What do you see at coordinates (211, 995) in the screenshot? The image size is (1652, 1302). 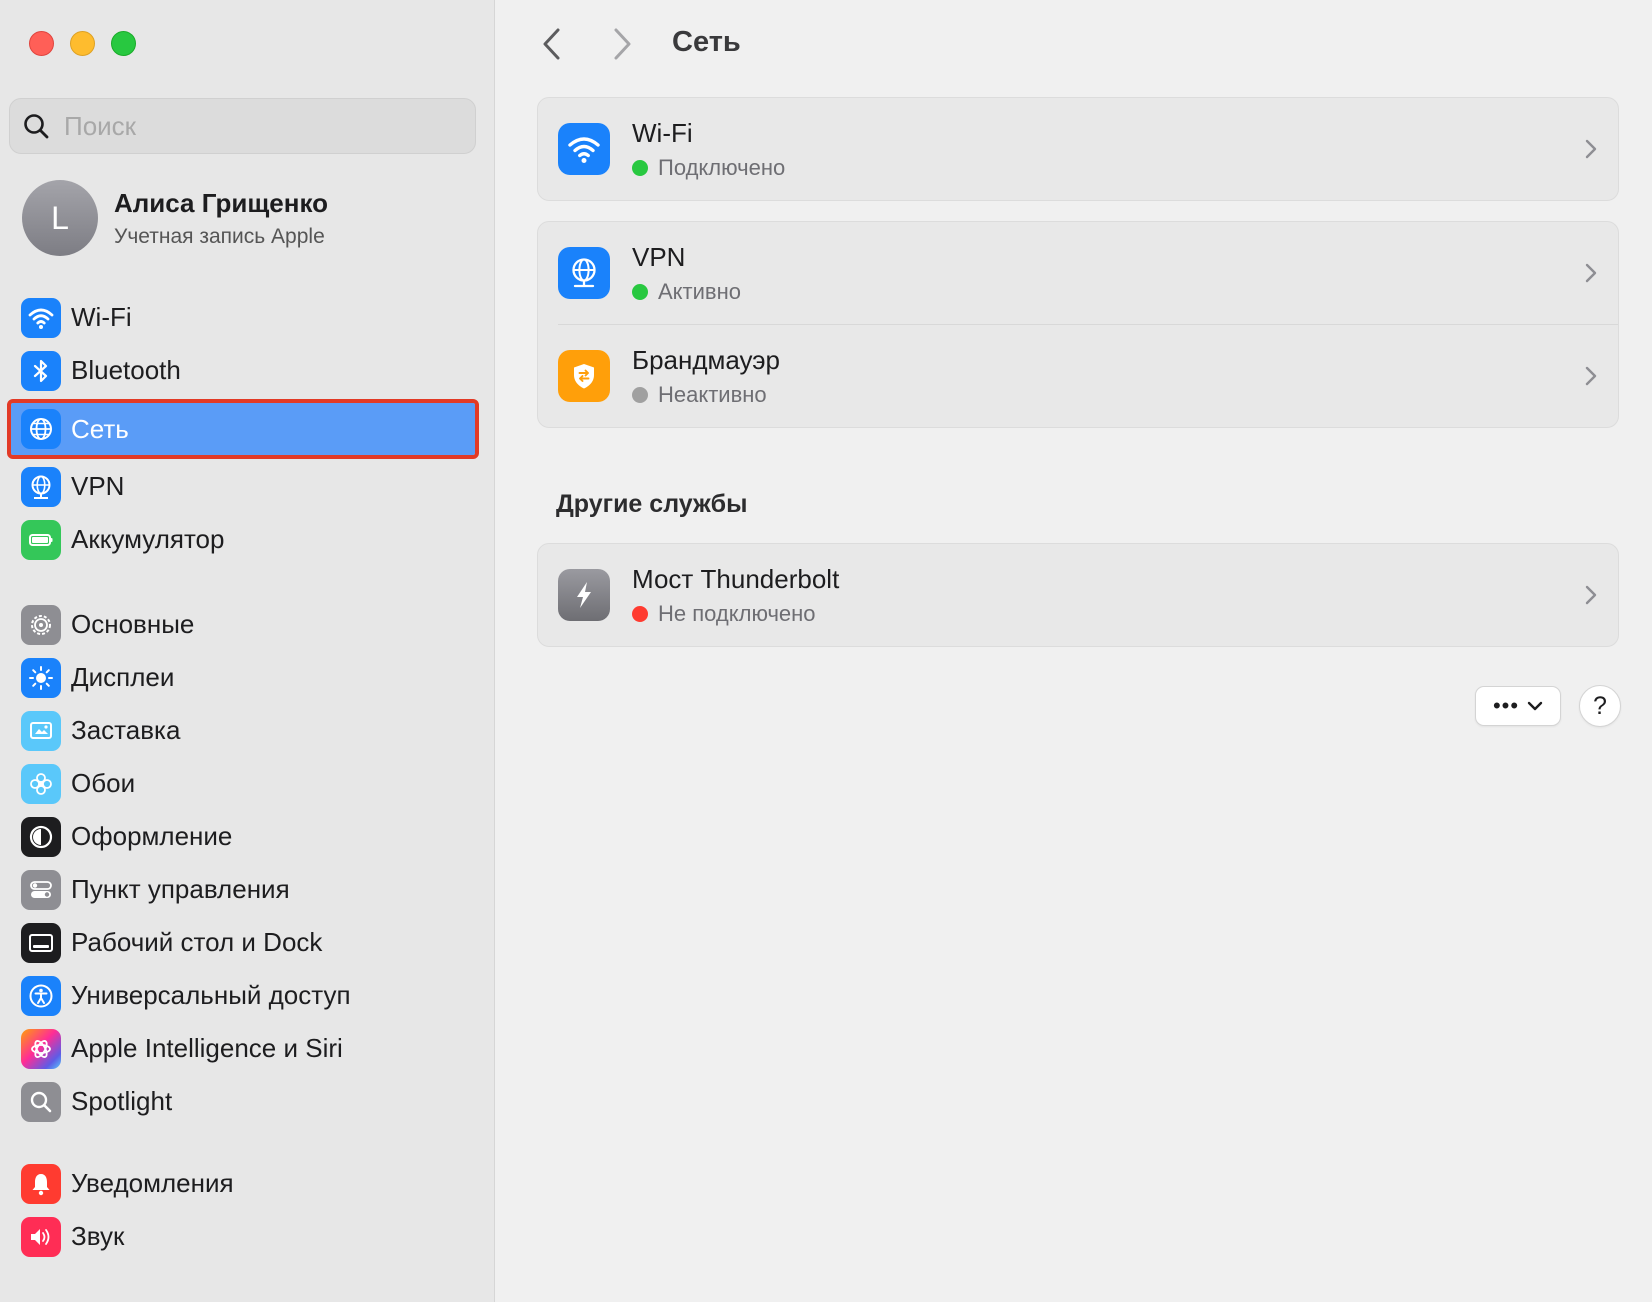 I see `sidebar-item-label: Универсальный доступ` at bounding box center [211, 995].